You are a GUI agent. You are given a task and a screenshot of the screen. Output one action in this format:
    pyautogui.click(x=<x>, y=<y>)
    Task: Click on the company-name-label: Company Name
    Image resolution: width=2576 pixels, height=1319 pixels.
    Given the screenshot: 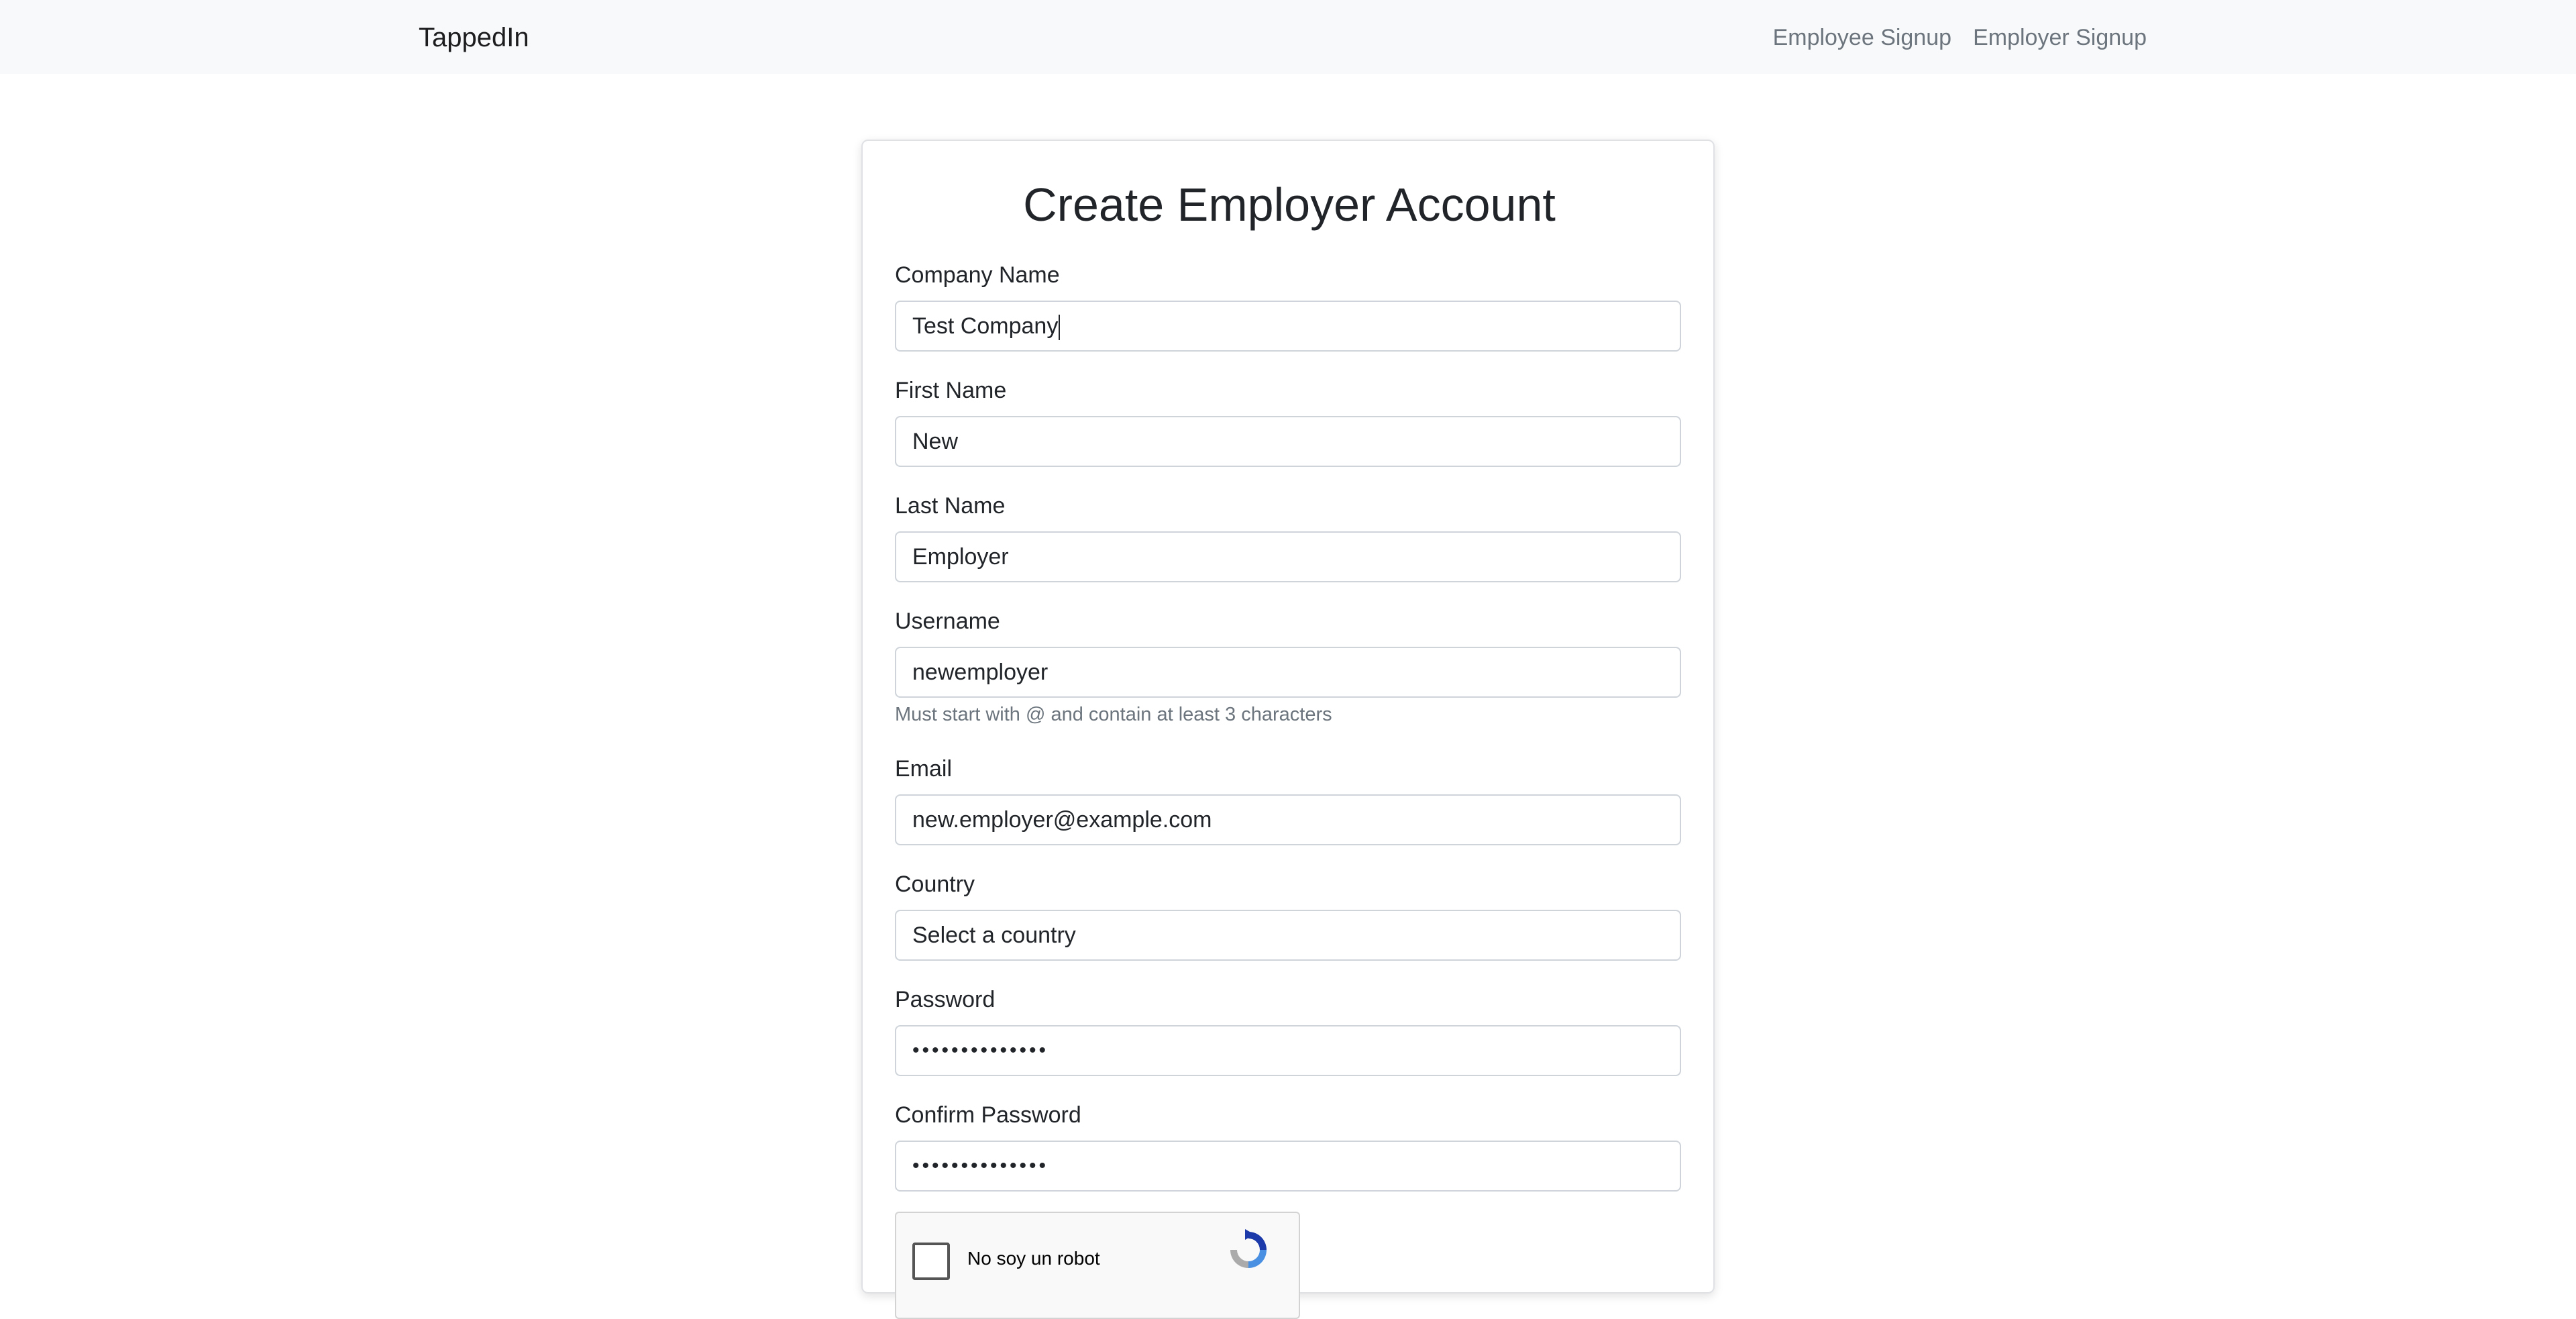 What is the action you would take?
    pyautogui.click(x=977, y=275)
    